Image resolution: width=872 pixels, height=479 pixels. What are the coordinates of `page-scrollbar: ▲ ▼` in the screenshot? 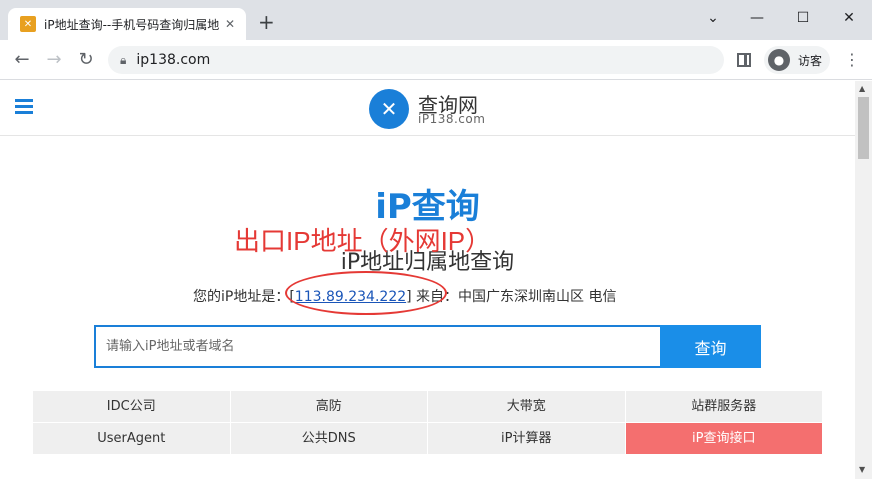 It's located at (863, 280).